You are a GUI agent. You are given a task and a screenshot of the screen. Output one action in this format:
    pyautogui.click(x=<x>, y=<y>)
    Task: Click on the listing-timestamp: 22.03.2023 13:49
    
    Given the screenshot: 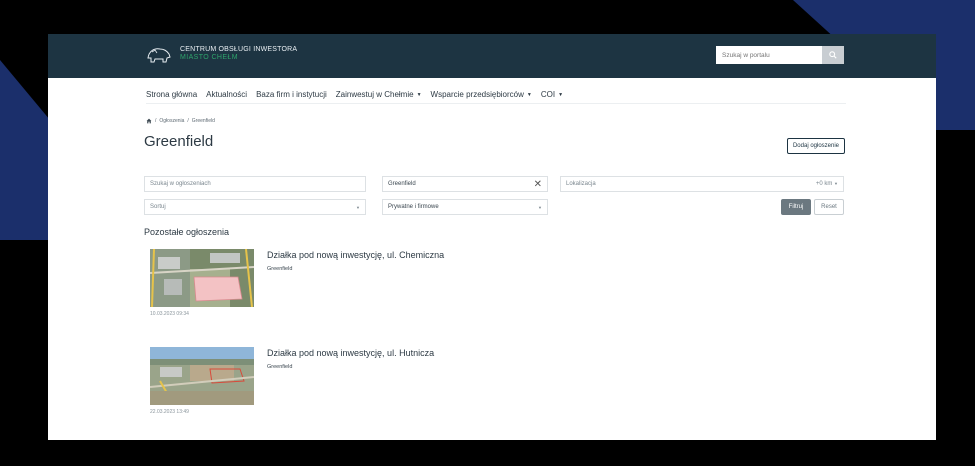 What is the action you would take?
    pyautogui.click(x=169, y=412)
    